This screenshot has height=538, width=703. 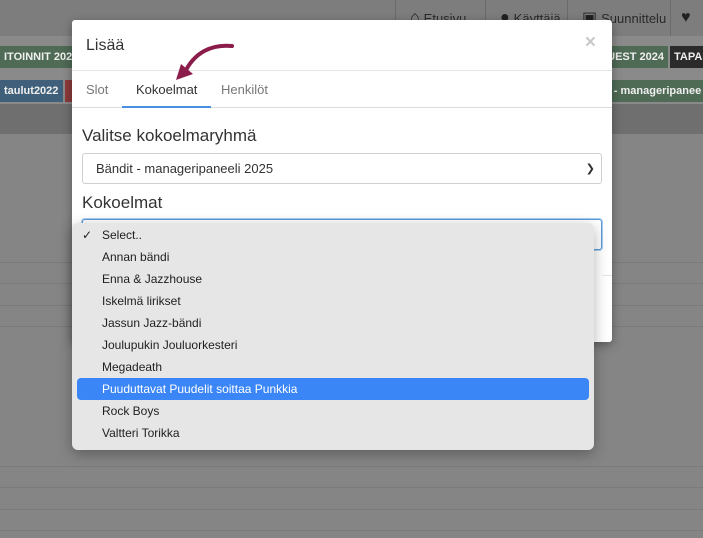 What do you see at coordinates (590, 43) in the screenshot?
I see `close-icon: ×` at bounding box center [590, 43].